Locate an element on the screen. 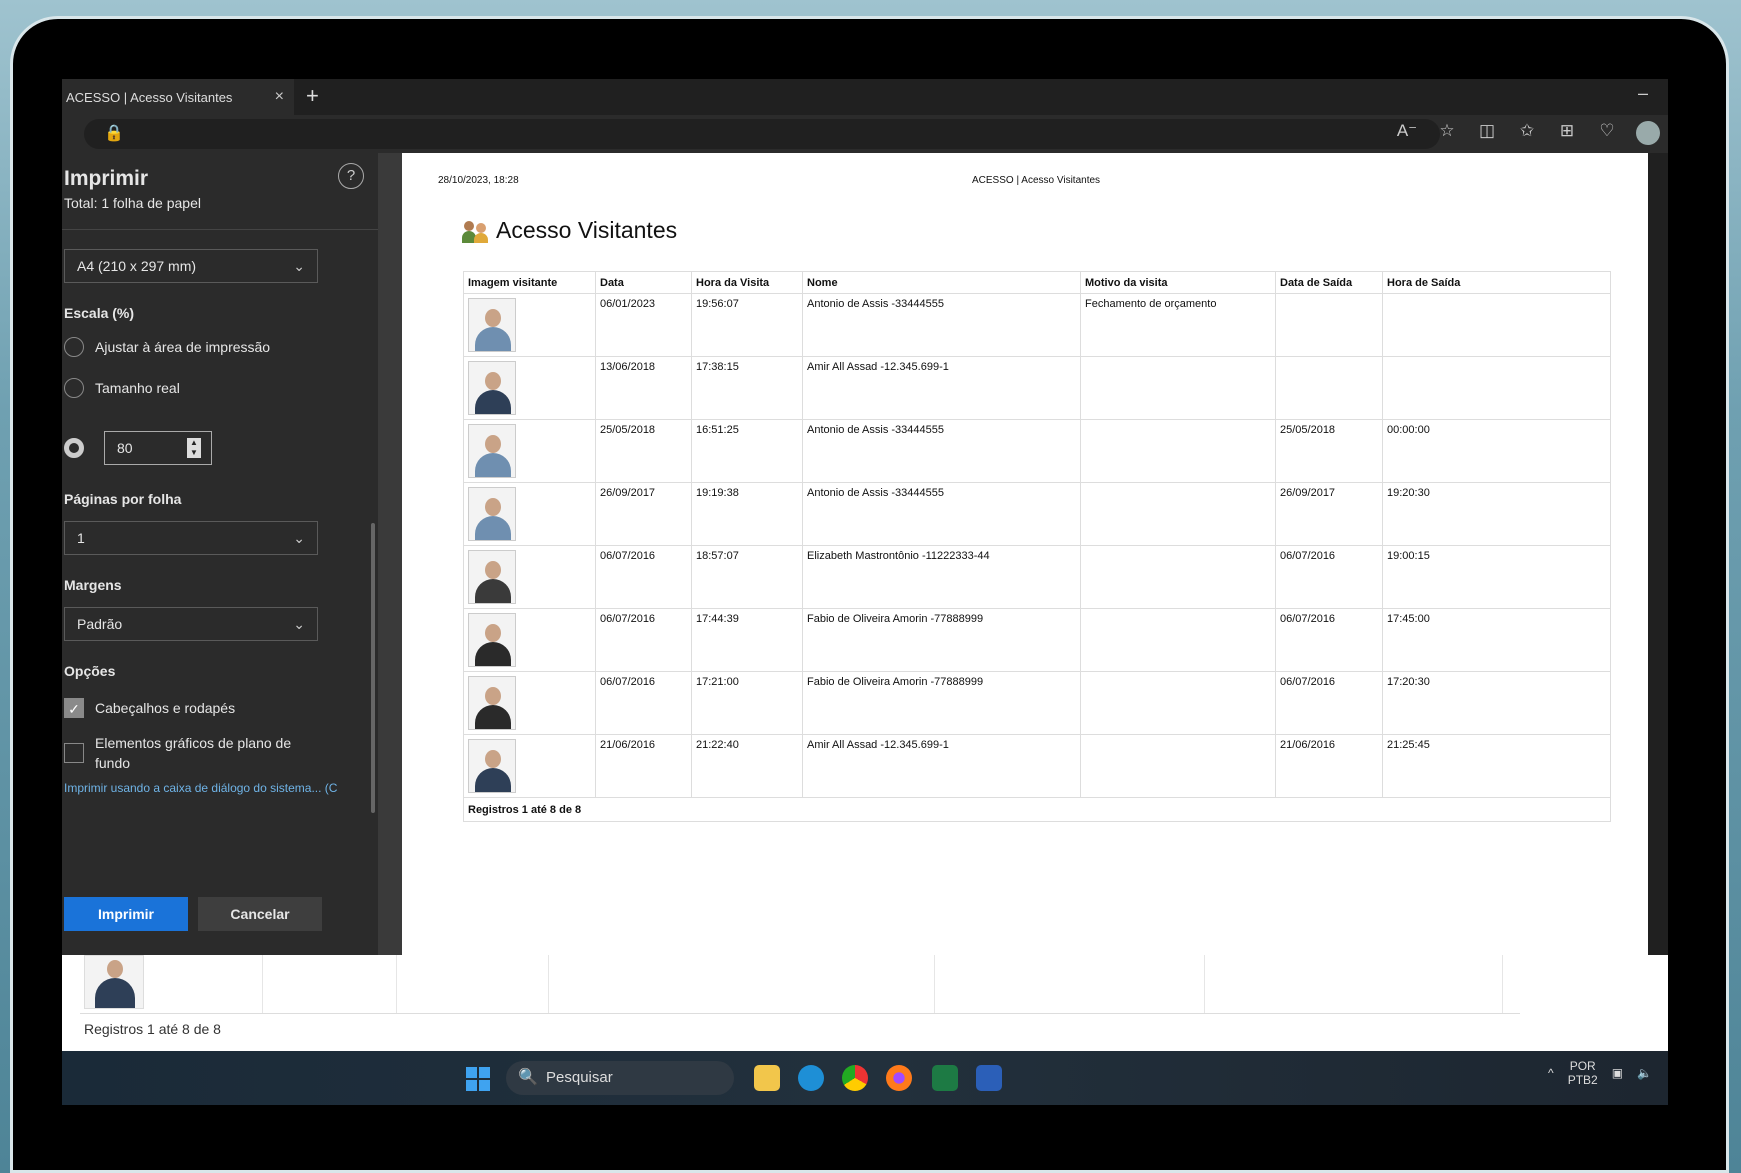  system-tray: ^ POR PTB2 ▣ 🔈 is located at coordinates (1600, 1073).